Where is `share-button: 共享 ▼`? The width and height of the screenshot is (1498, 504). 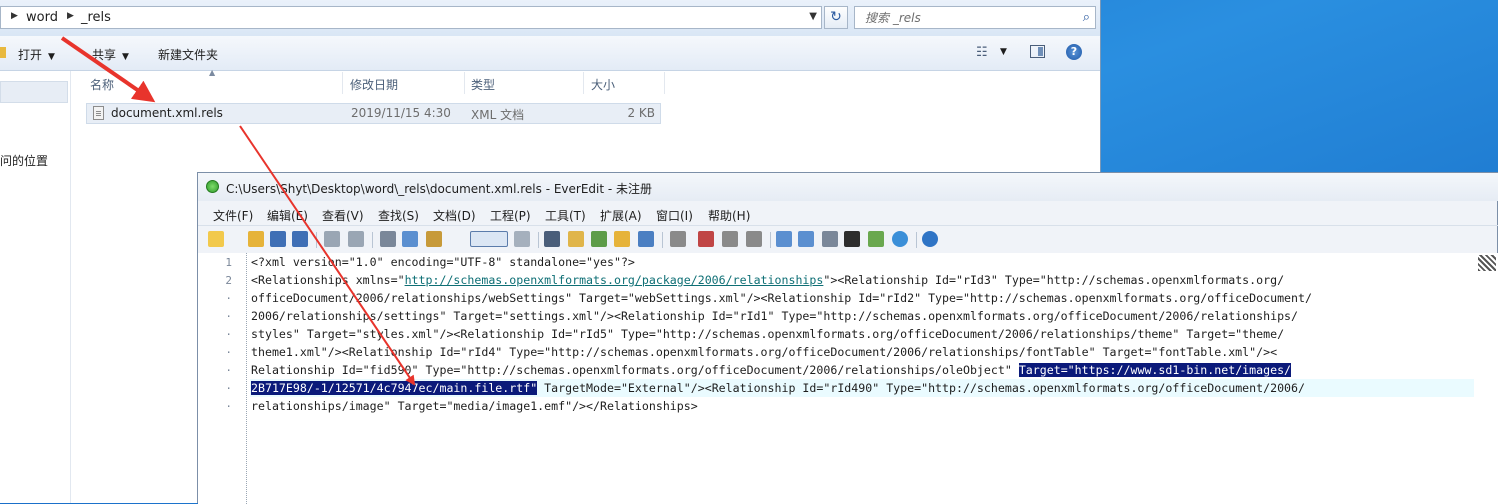
share-button: 共享 ▼ is located at coordinates (110, 54).